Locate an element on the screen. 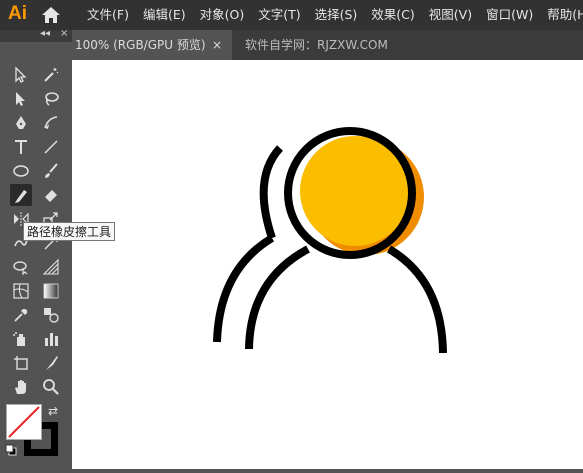  shape-builder-tool-icon is located at coordinates (21, 267).